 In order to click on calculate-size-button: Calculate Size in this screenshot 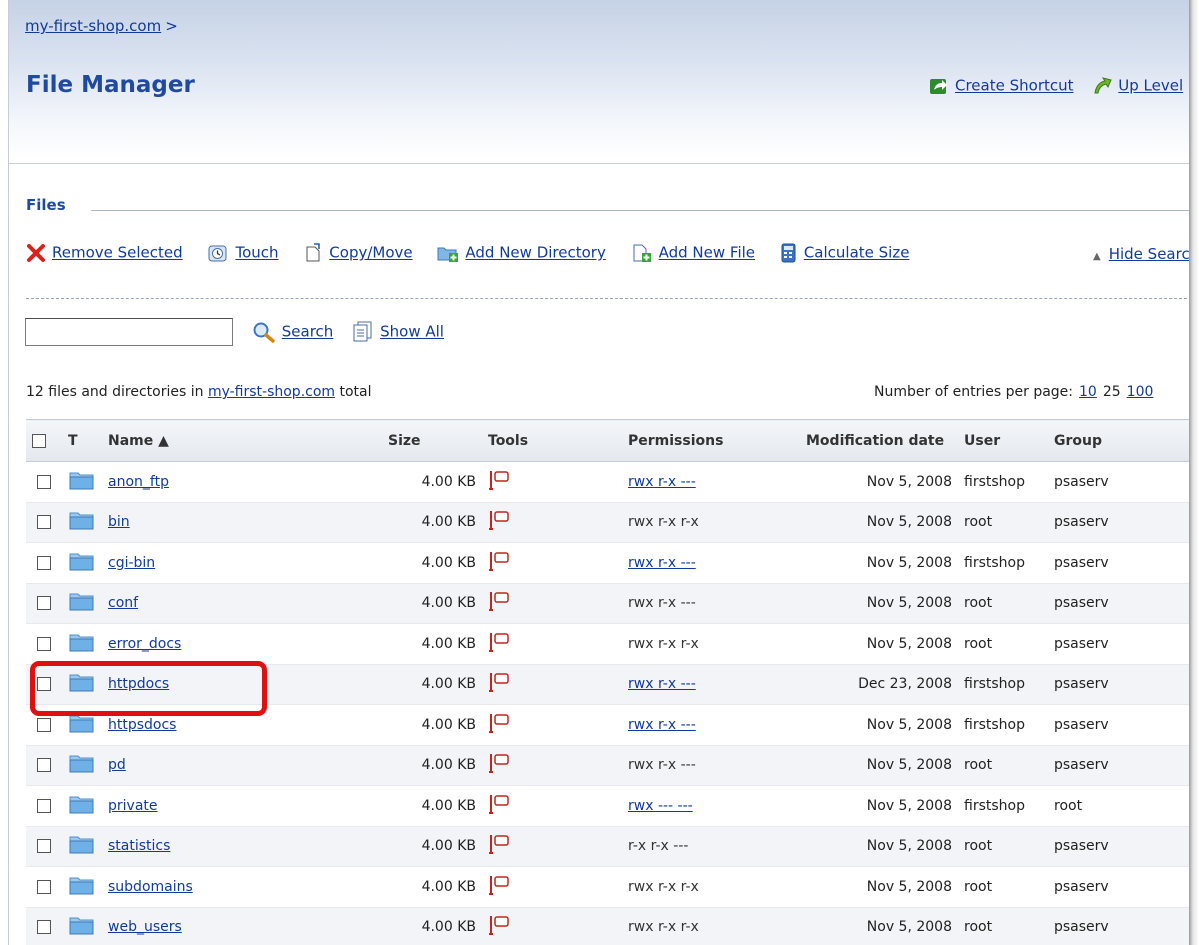, I will do `click(845, 253)`.